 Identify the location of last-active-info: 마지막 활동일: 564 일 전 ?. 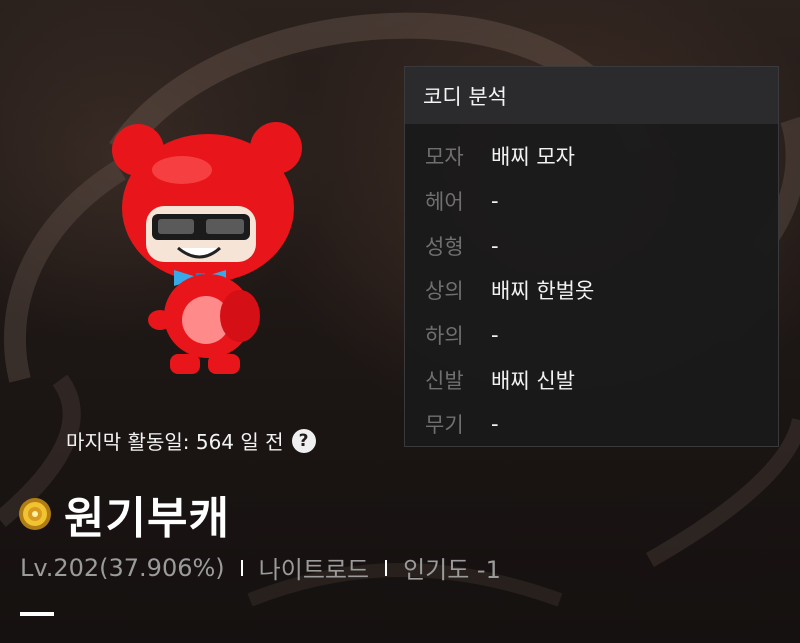
(191, 440).